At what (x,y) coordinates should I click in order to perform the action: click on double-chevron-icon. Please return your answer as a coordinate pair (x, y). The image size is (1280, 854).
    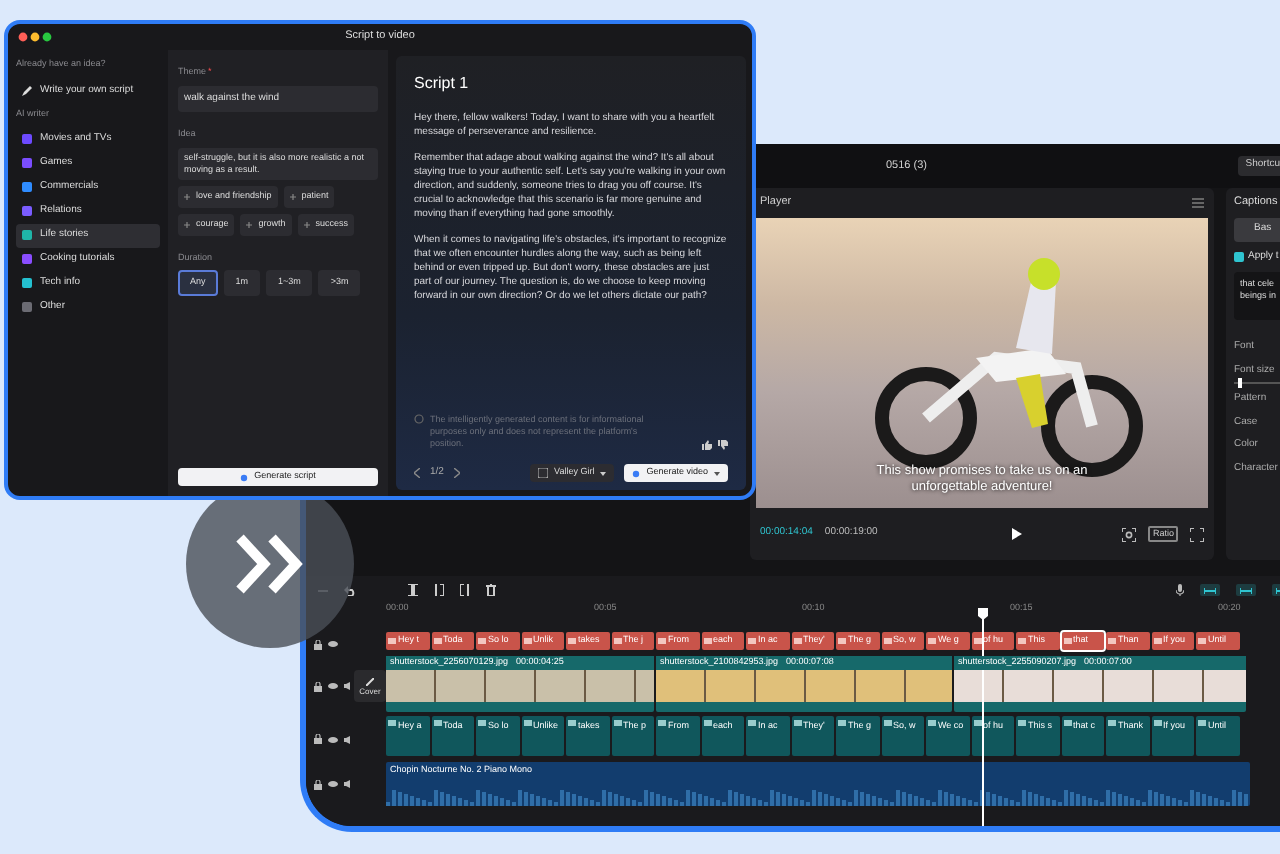
    Looking at the image, I should click on (270, 564).